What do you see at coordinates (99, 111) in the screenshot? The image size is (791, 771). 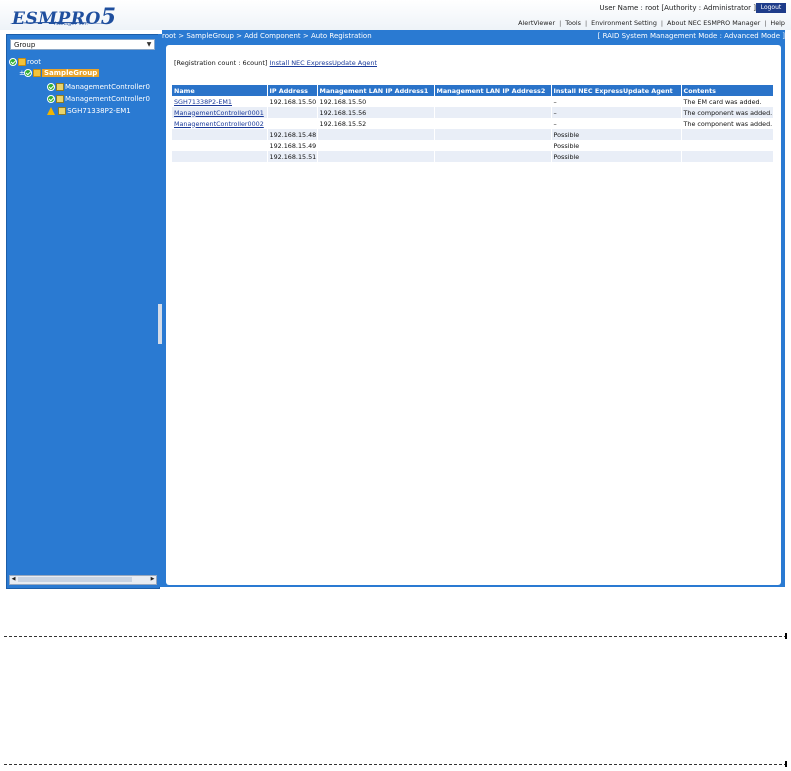 I see `tree-node-label: SGH71338P2-EM1` at bounding box center [99, 111].